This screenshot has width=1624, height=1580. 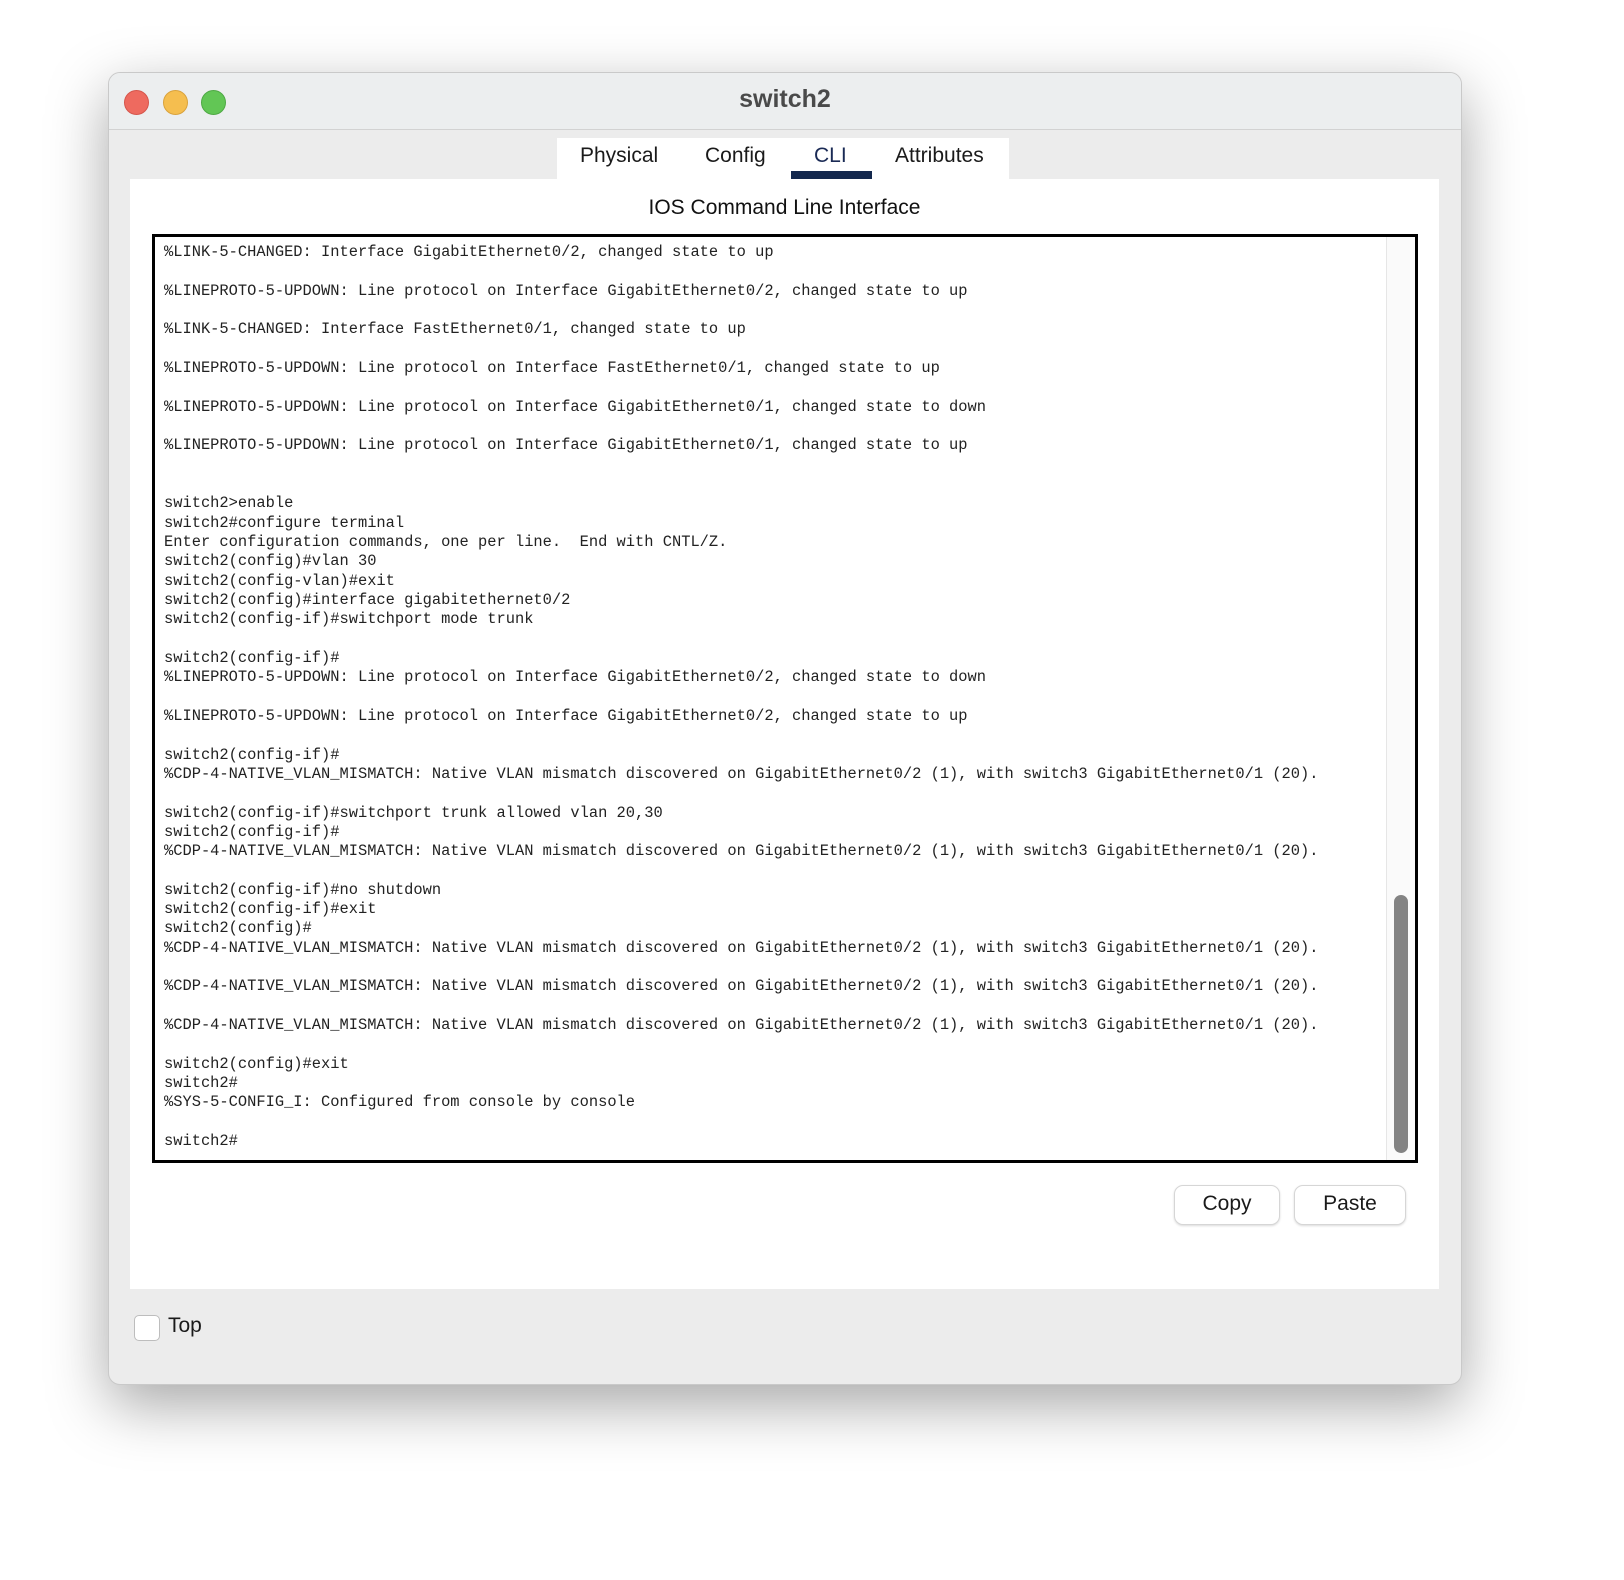 I want to click on vertical-scrollbar, so click(x=1400, y=698).